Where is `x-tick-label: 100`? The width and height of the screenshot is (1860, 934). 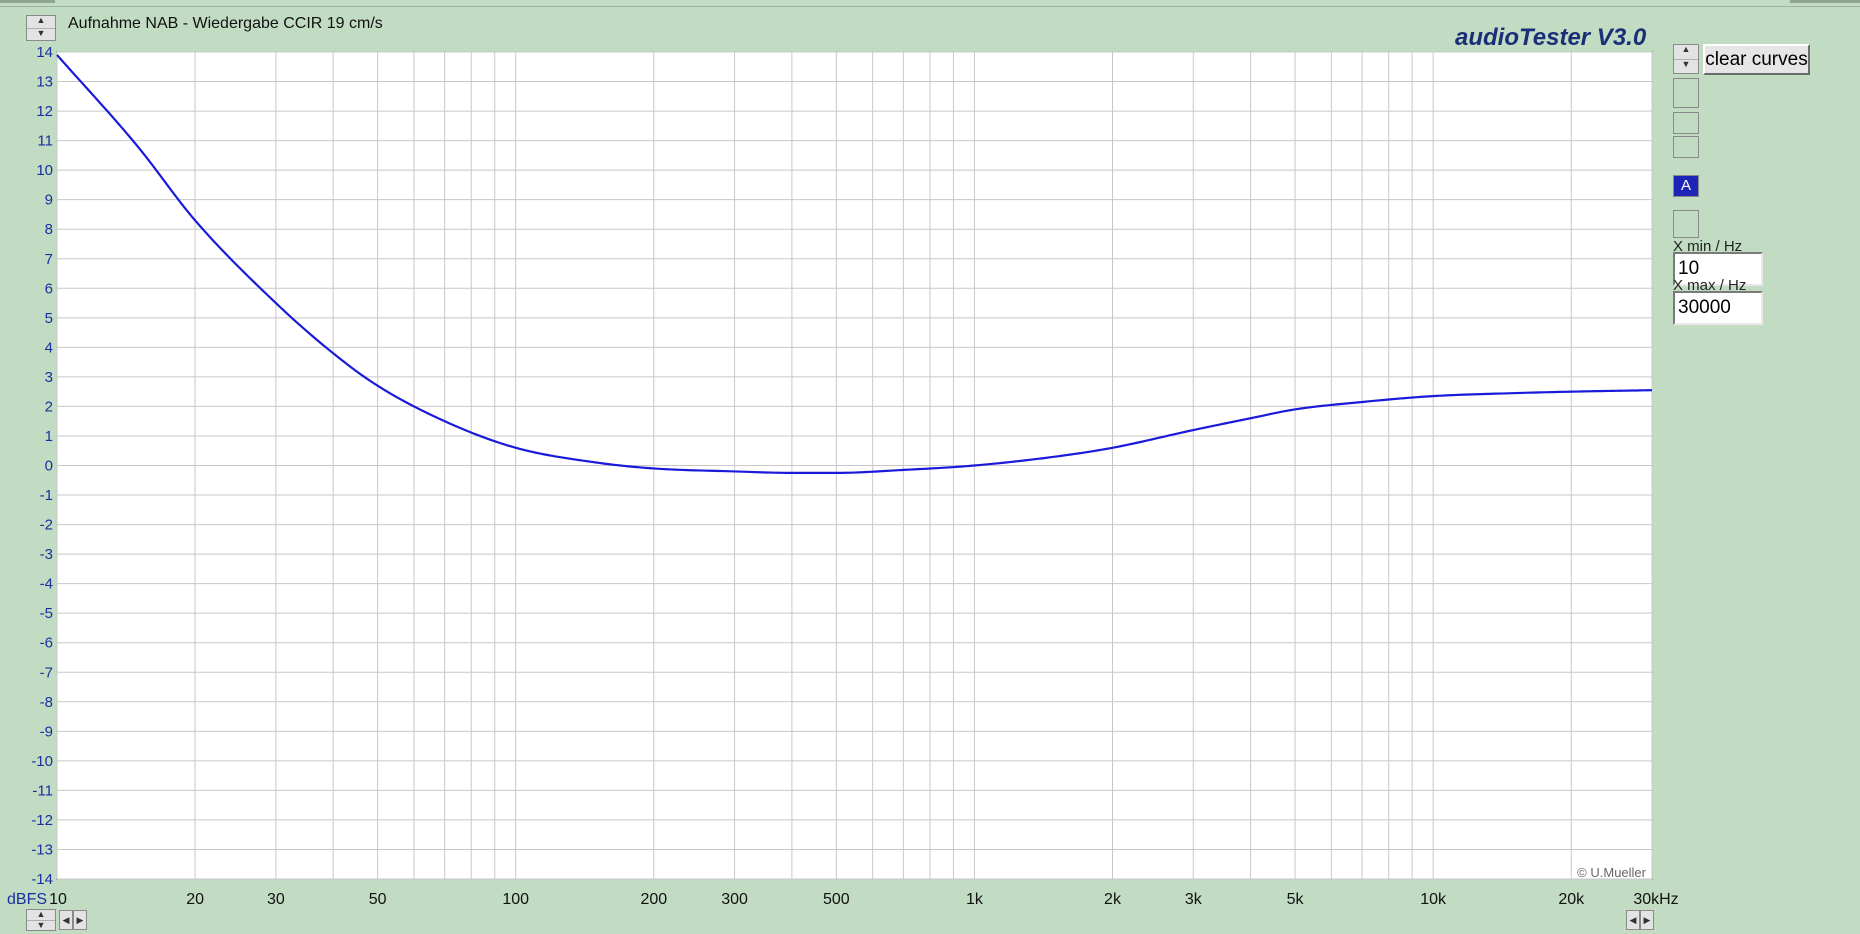 x-tick-label: 100 is located at coordinates (515, 899).